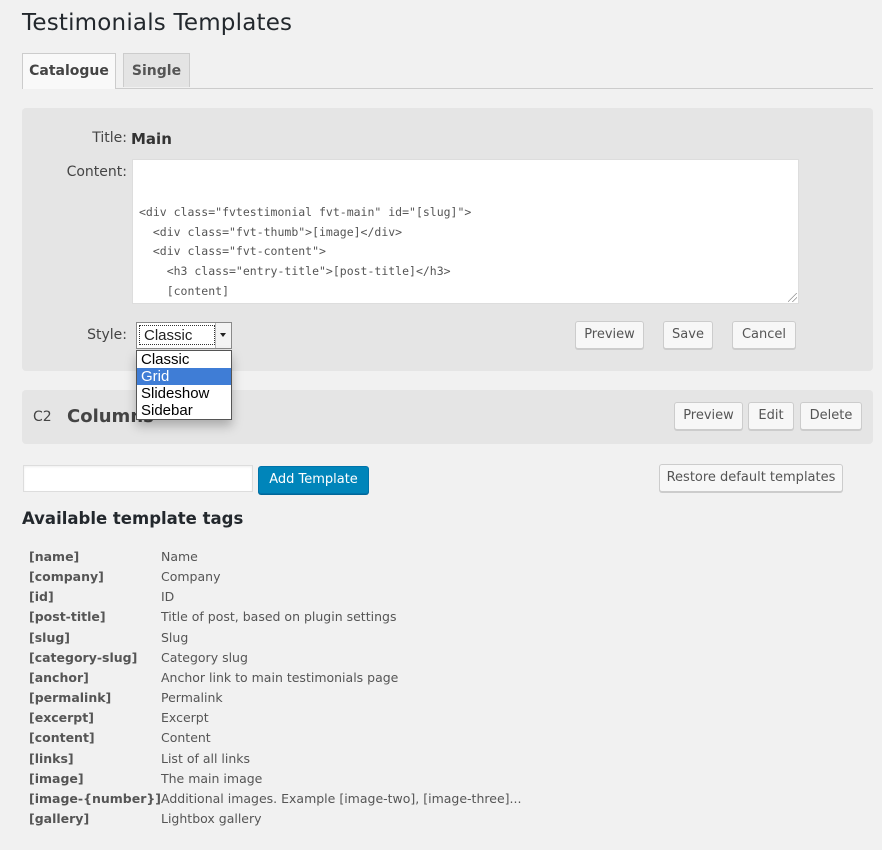 The image size is (882, 850). What do you see at coordinates (447, 71) in the screenshot?
I see `tab-bar: Catalogue Single` at bounding box center [447, 71].